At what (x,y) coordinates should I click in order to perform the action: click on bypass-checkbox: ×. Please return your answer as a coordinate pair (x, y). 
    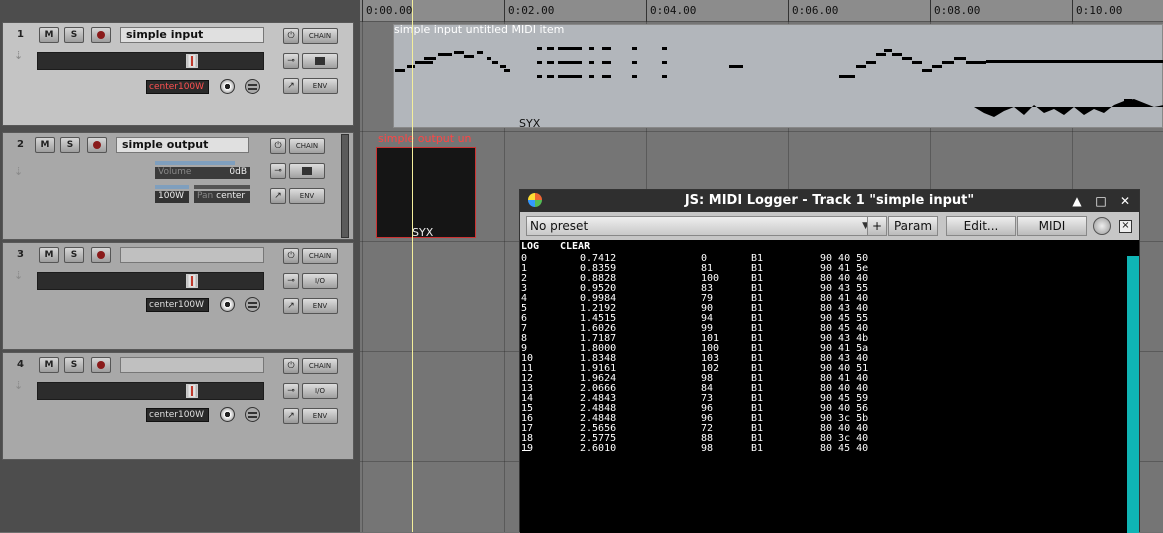
    Looking at the image, I should click on (1125, 226).